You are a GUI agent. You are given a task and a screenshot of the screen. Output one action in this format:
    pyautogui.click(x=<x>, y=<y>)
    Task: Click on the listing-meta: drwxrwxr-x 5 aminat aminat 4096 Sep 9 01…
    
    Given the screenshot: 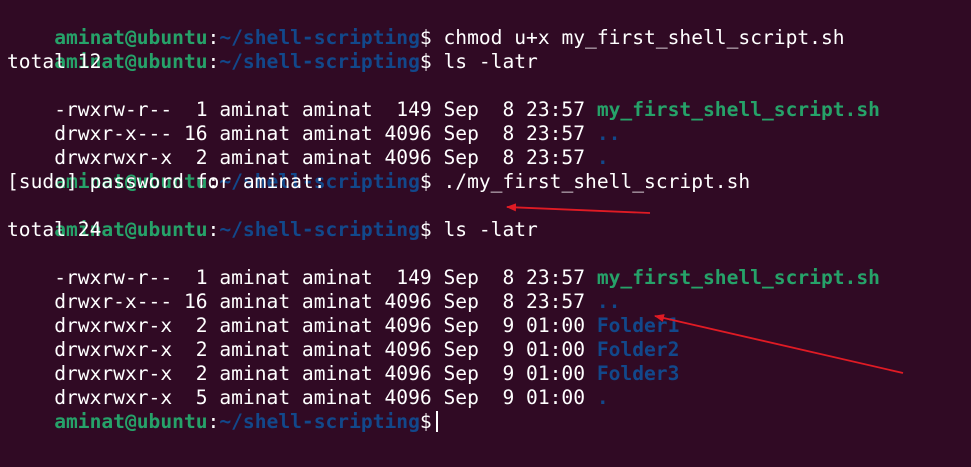 What is the action you would take?
    pyautogui.click(x=325, y=397)
    